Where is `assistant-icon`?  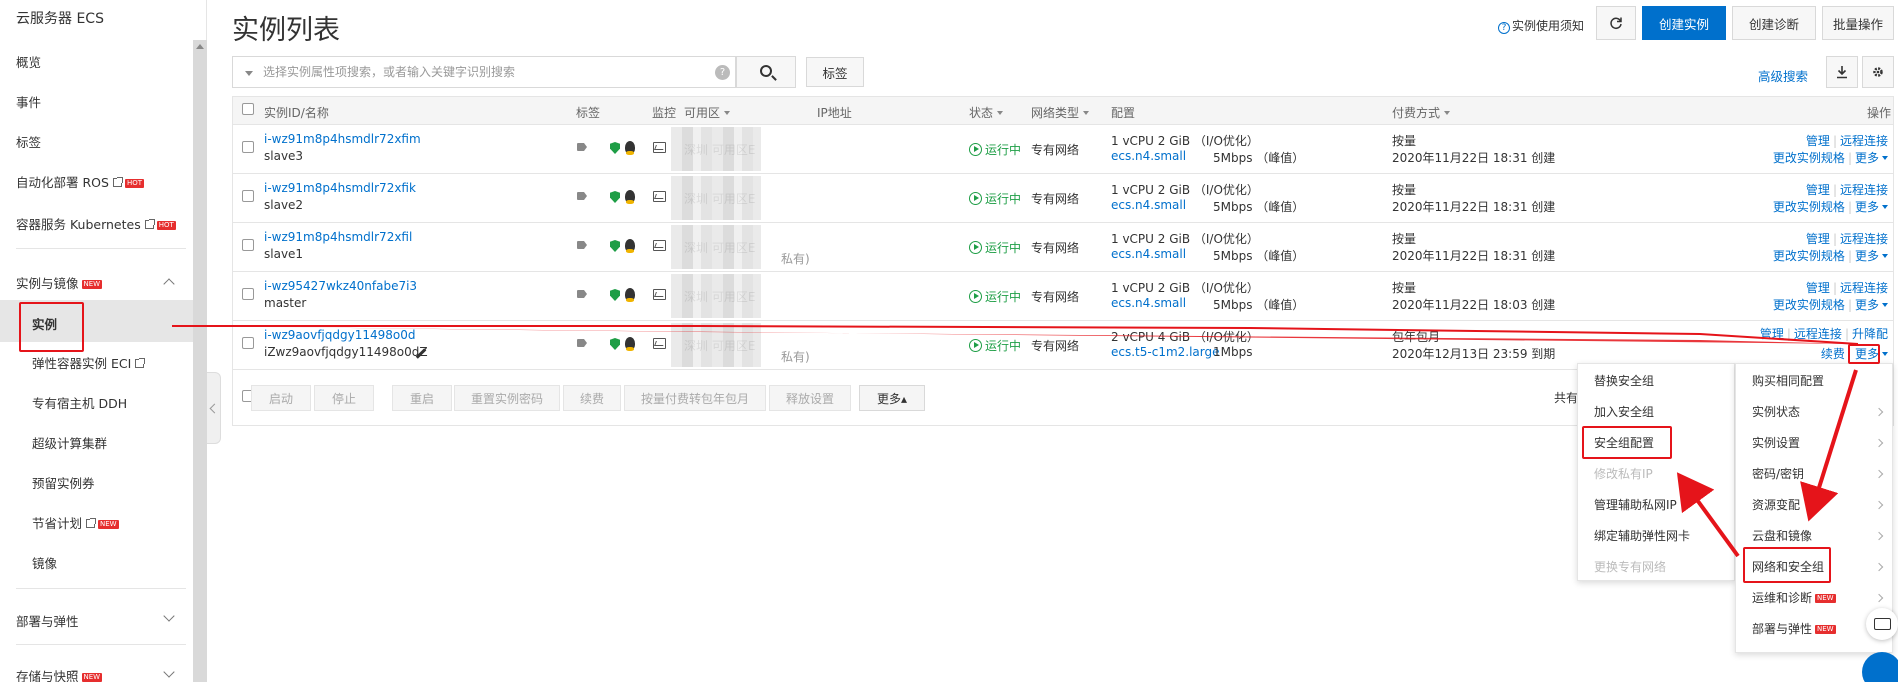 assistant-icon is located at coordinates (1880, 667).